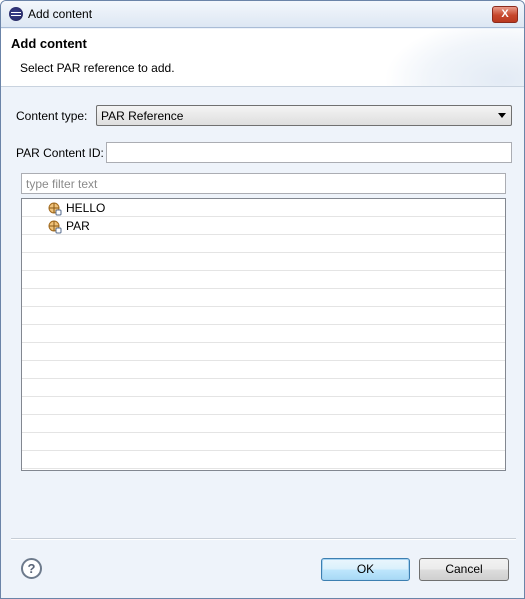  What do you see at coordinates (49, 43) in the screenshot?
I see `header-title: Add content` at bounding box center [49, 43].